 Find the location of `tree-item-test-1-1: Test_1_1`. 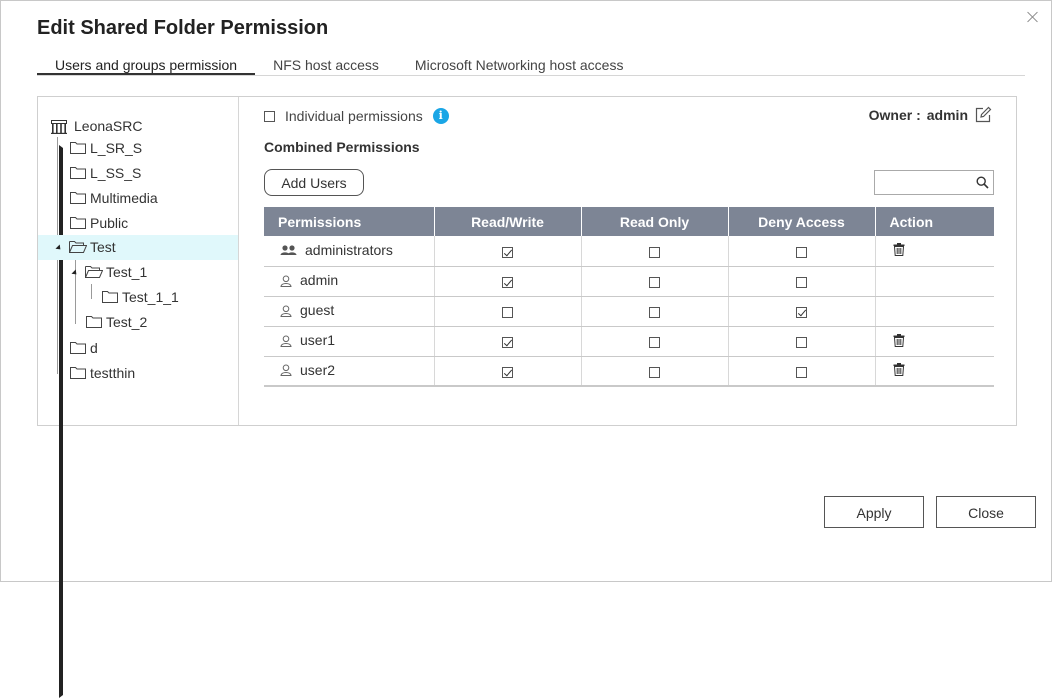

tree-item-test-1-1: Test_1_1 is located at coordinates (138, 297).